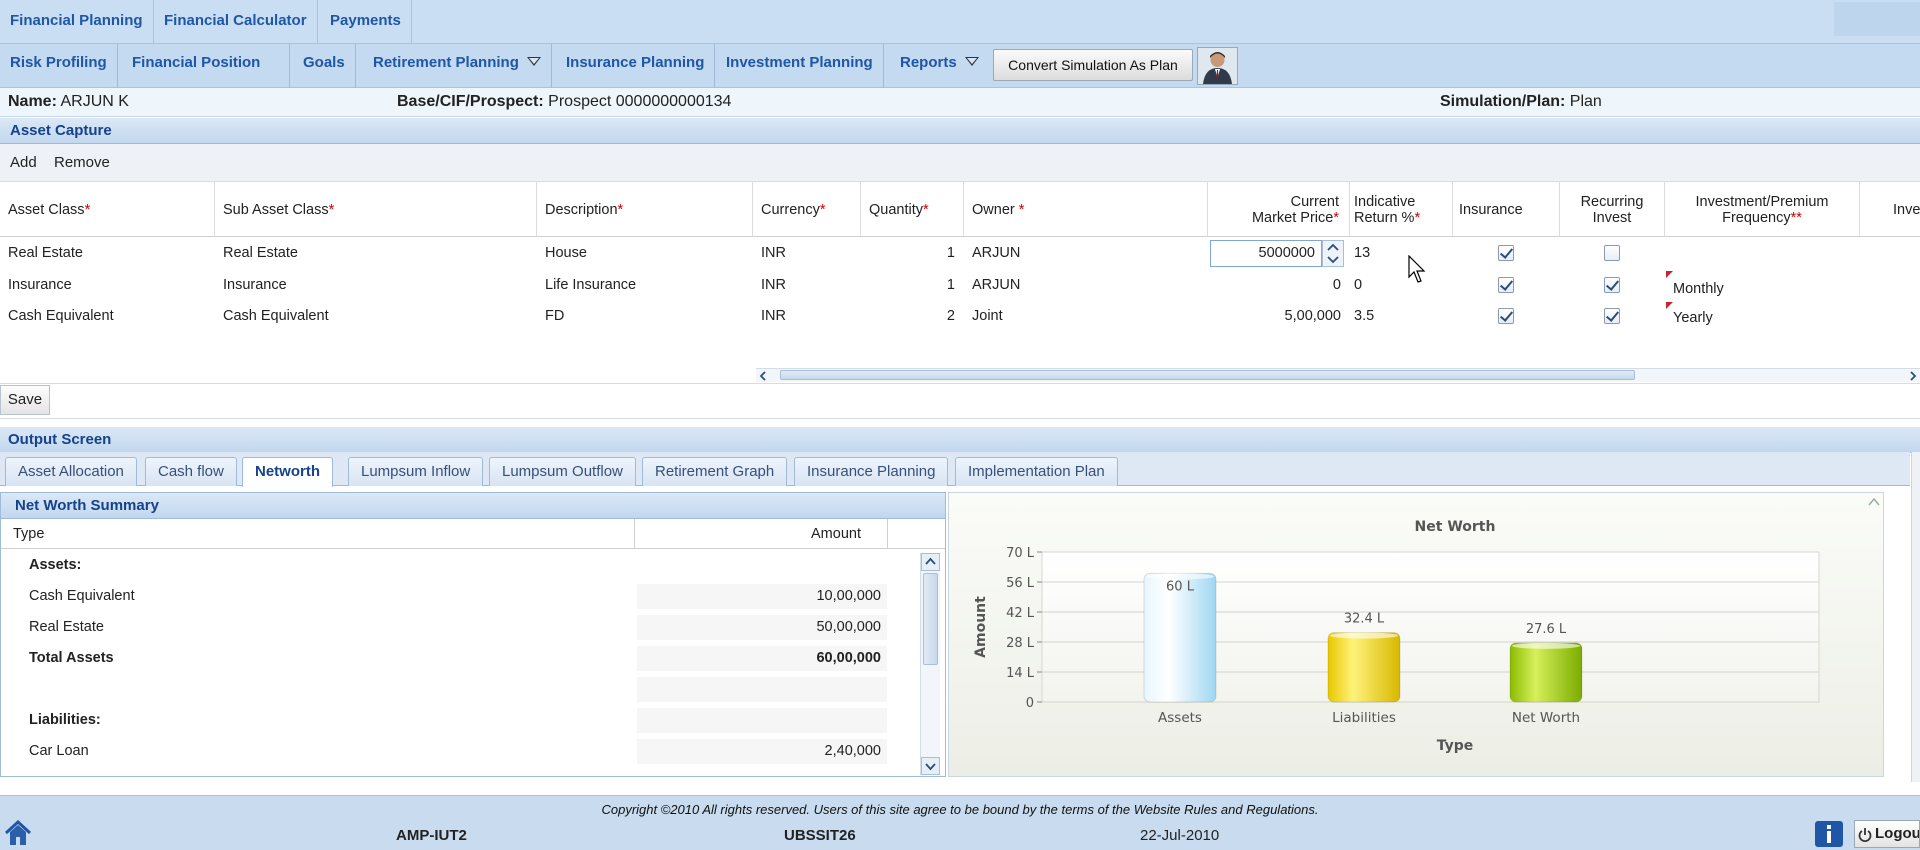  Describe the element at coordinates (446, 62) in the screenshot. I see `subnav-retirement-planning-label: Retirement Planning` at that location.